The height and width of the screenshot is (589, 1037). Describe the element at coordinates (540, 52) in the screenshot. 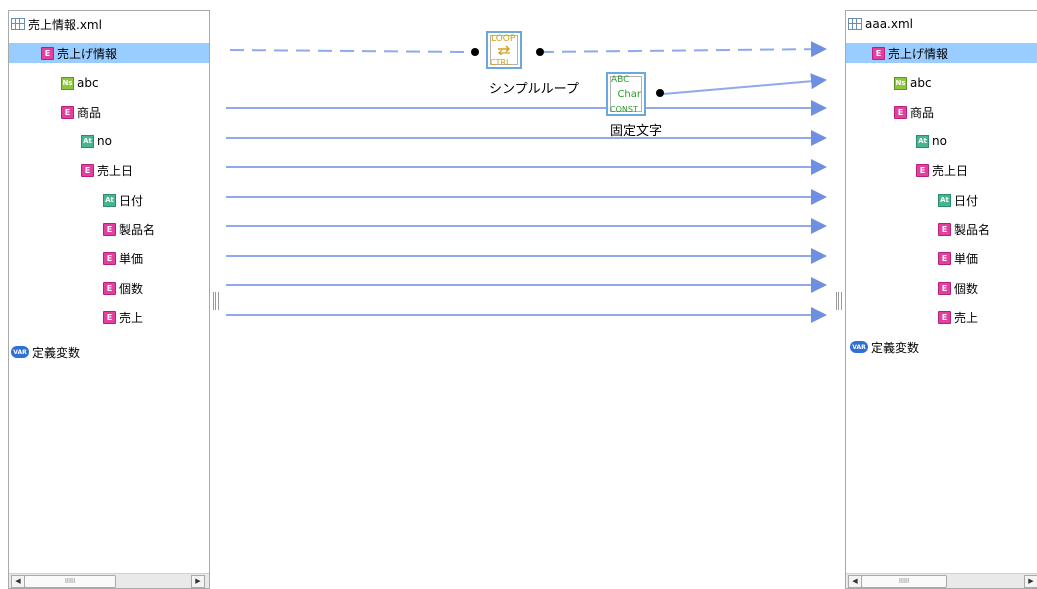

I see `loop-output-port` at that location.